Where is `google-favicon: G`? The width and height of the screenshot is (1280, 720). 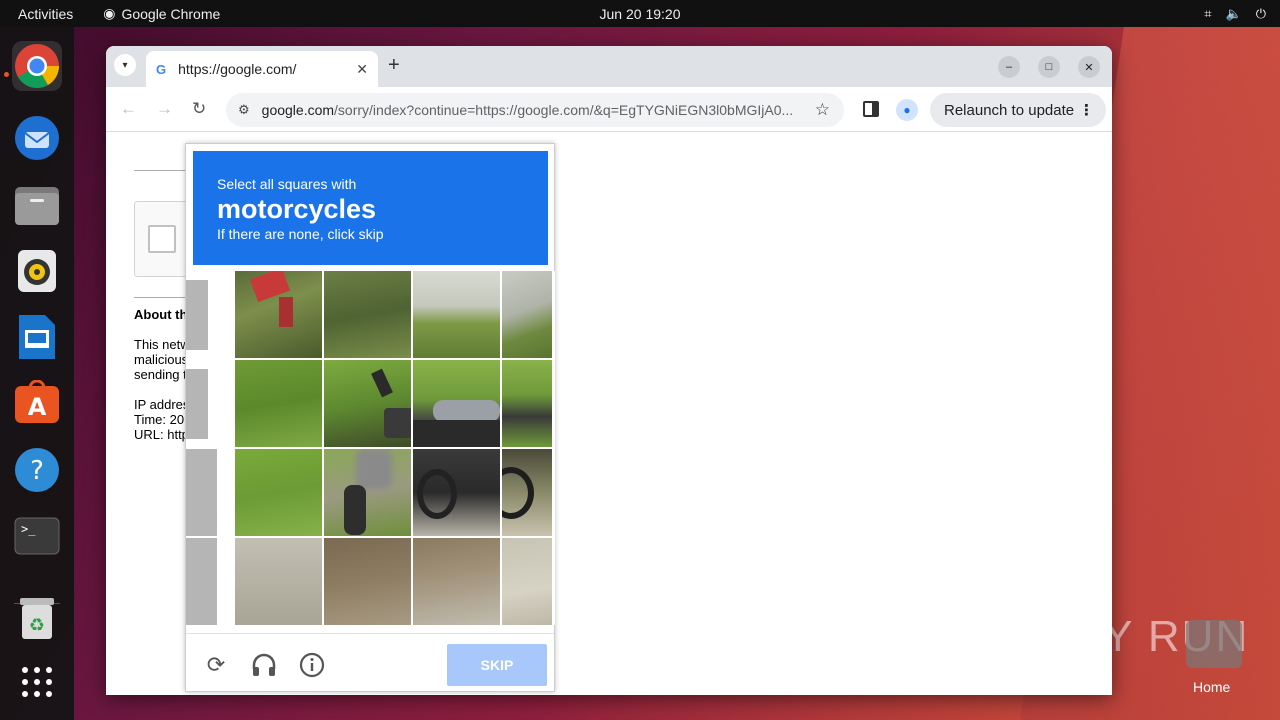 google-favicon: G is located at coordinates (161, 69).